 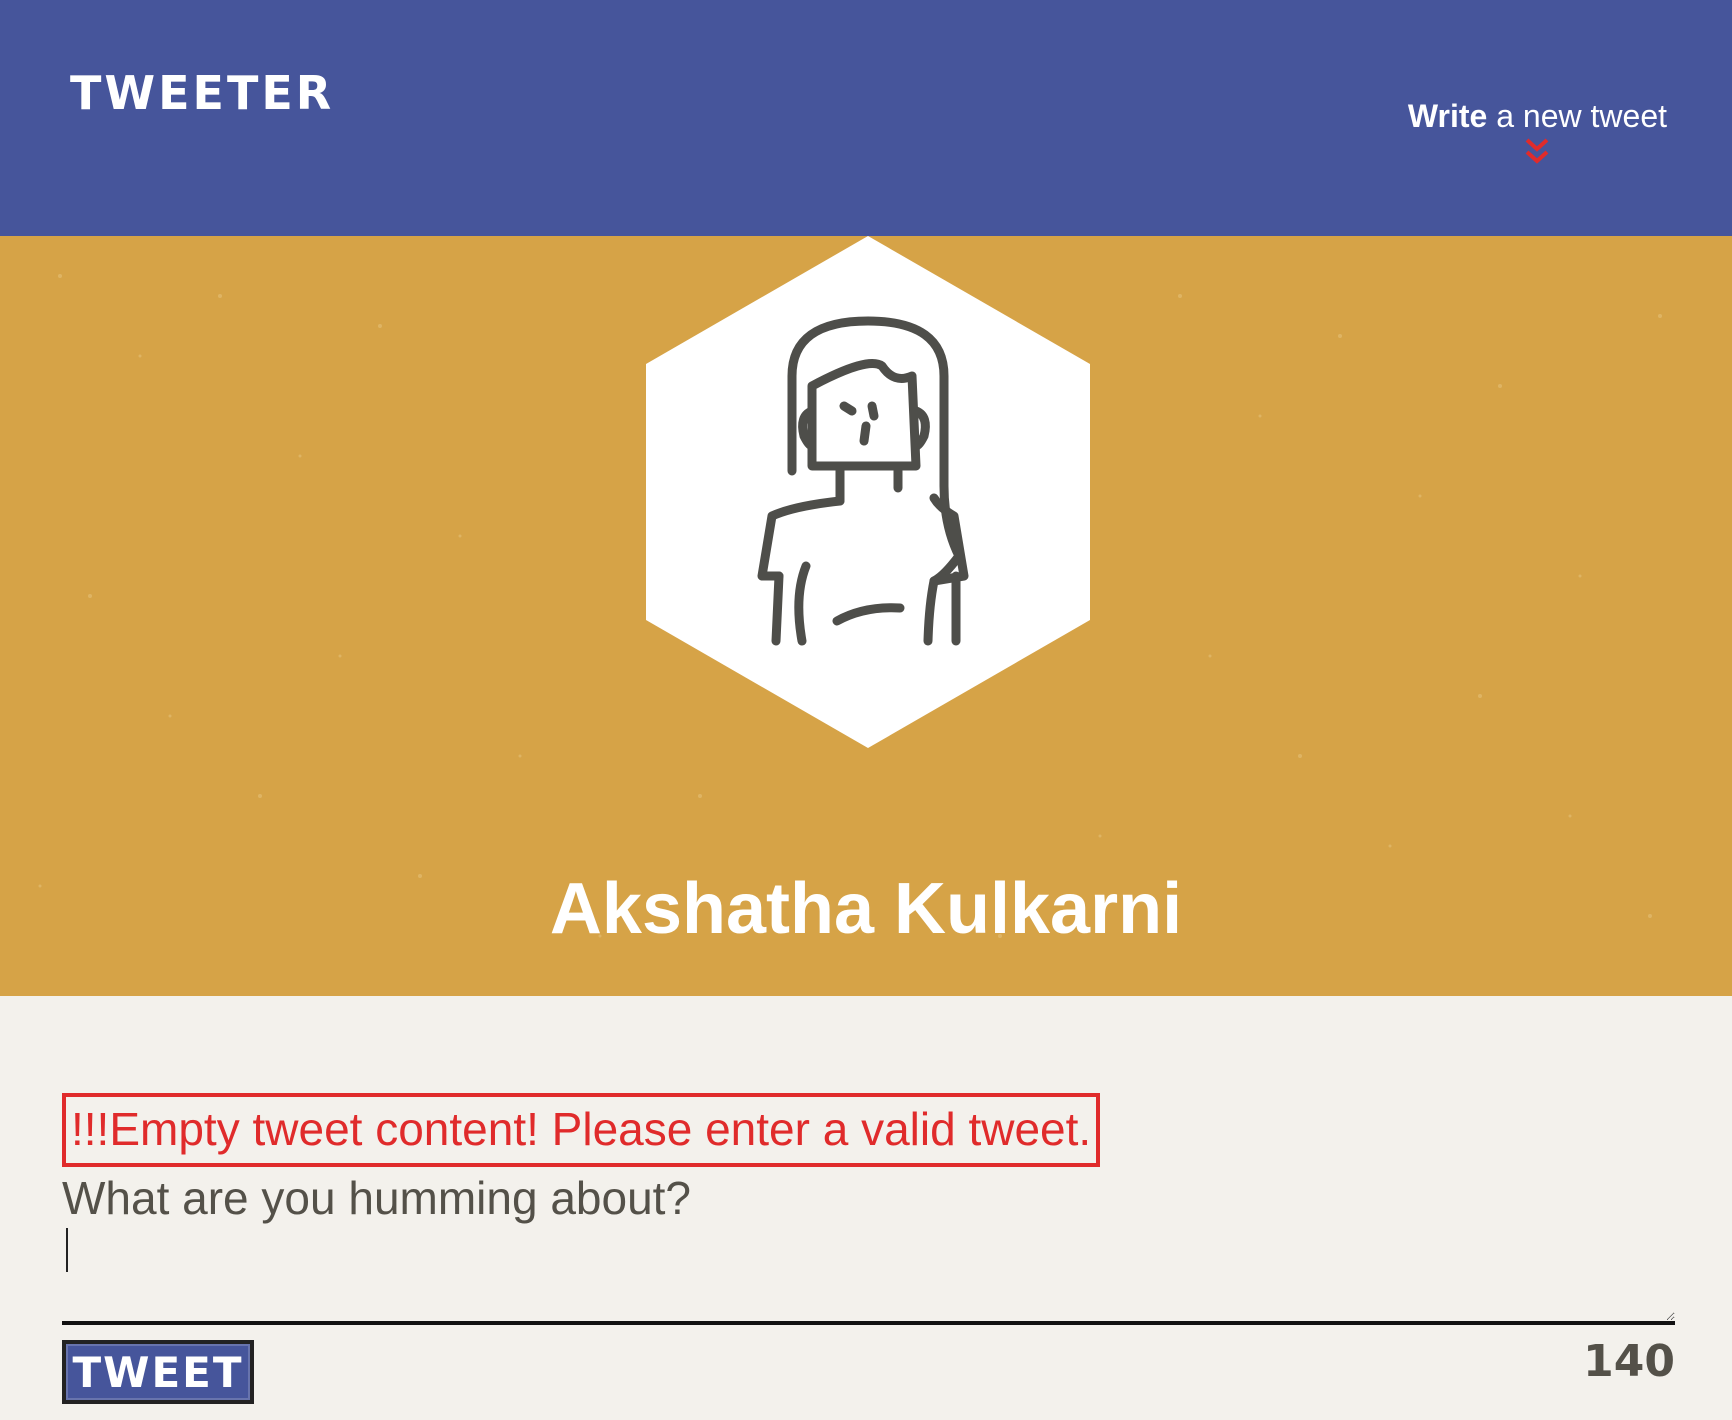 What do you see at coordinates (1447, 116) in the screenshot?
I see `write-link-bold: Write` at bounding box center [1447, 116].